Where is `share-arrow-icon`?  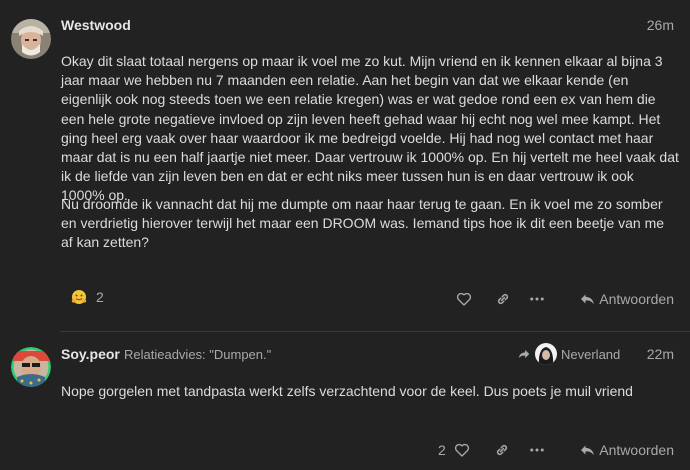
share-arrow-icon is located at coordinates (524, 354).